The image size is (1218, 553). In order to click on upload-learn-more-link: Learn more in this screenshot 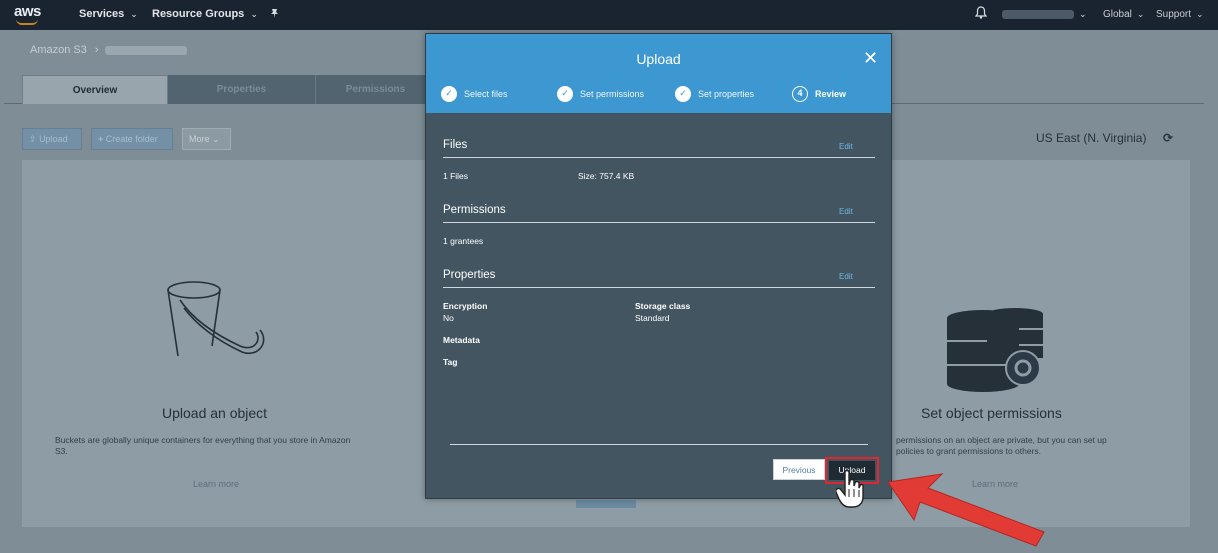, I will do `click(216, 484)`.